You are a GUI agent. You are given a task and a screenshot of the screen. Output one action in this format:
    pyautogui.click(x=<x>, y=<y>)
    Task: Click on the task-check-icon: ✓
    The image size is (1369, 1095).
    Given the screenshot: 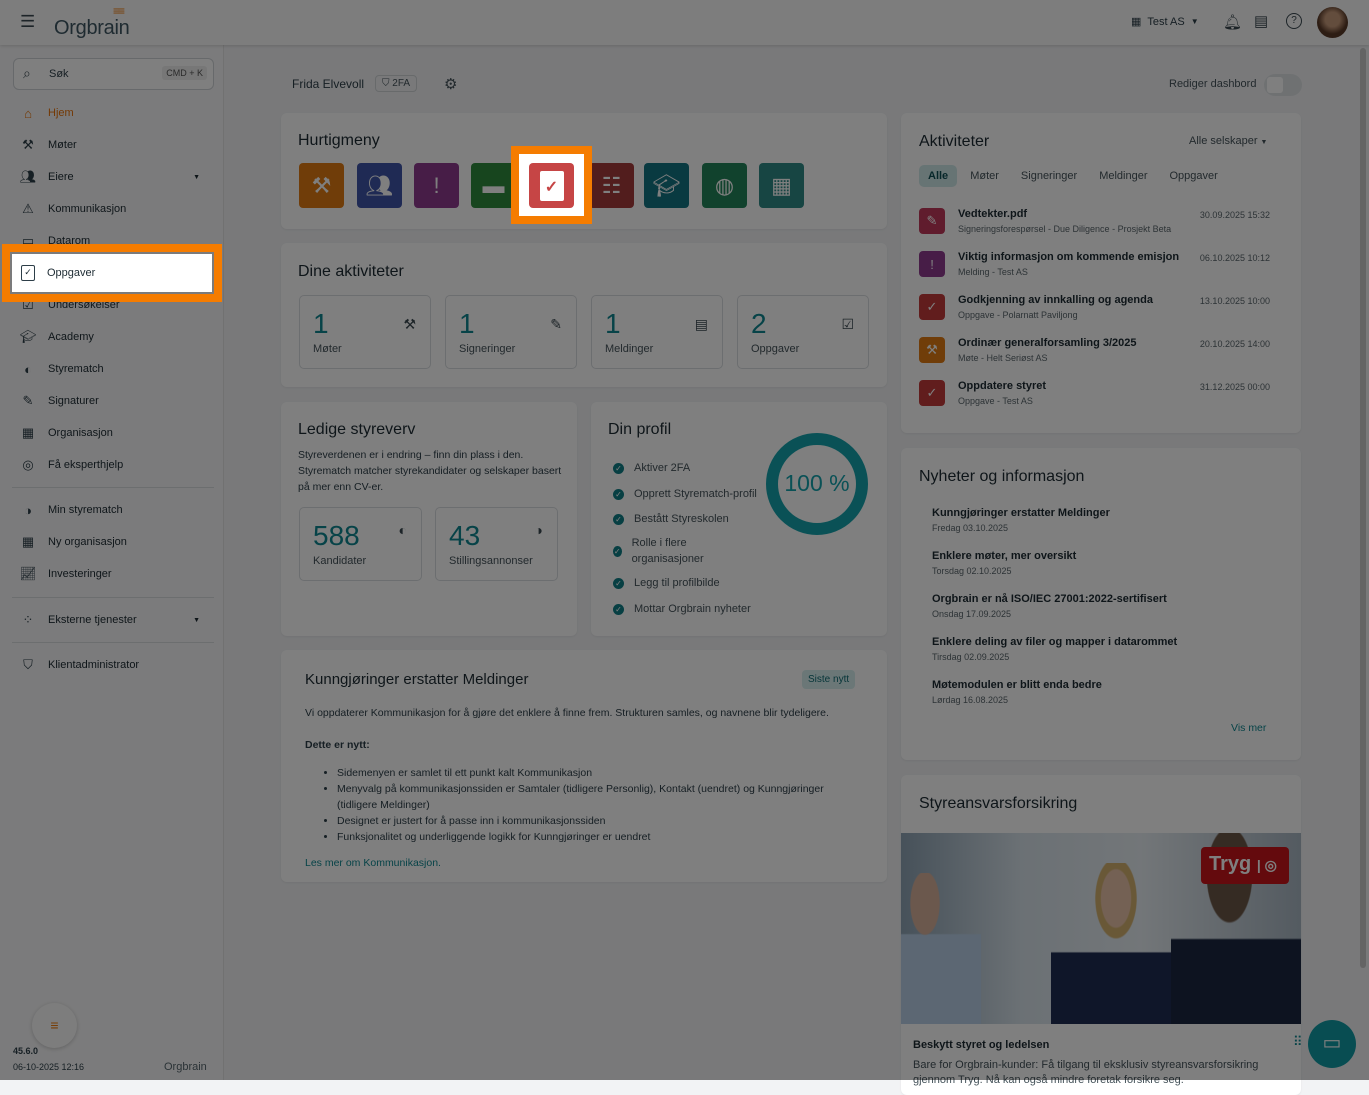 What is the action you would take?
    pyautogui.click(x=551, y=185)
    